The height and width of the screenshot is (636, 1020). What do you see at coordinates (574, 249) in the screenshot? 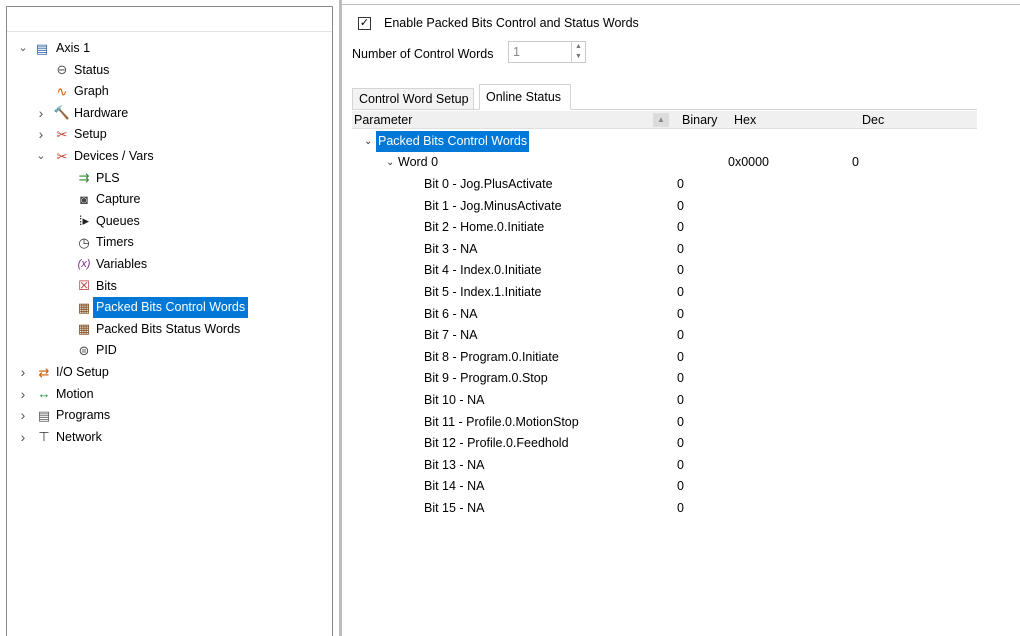
I see `bit-row: Bit 3 - NA 0` at bounding box center [574, 249].